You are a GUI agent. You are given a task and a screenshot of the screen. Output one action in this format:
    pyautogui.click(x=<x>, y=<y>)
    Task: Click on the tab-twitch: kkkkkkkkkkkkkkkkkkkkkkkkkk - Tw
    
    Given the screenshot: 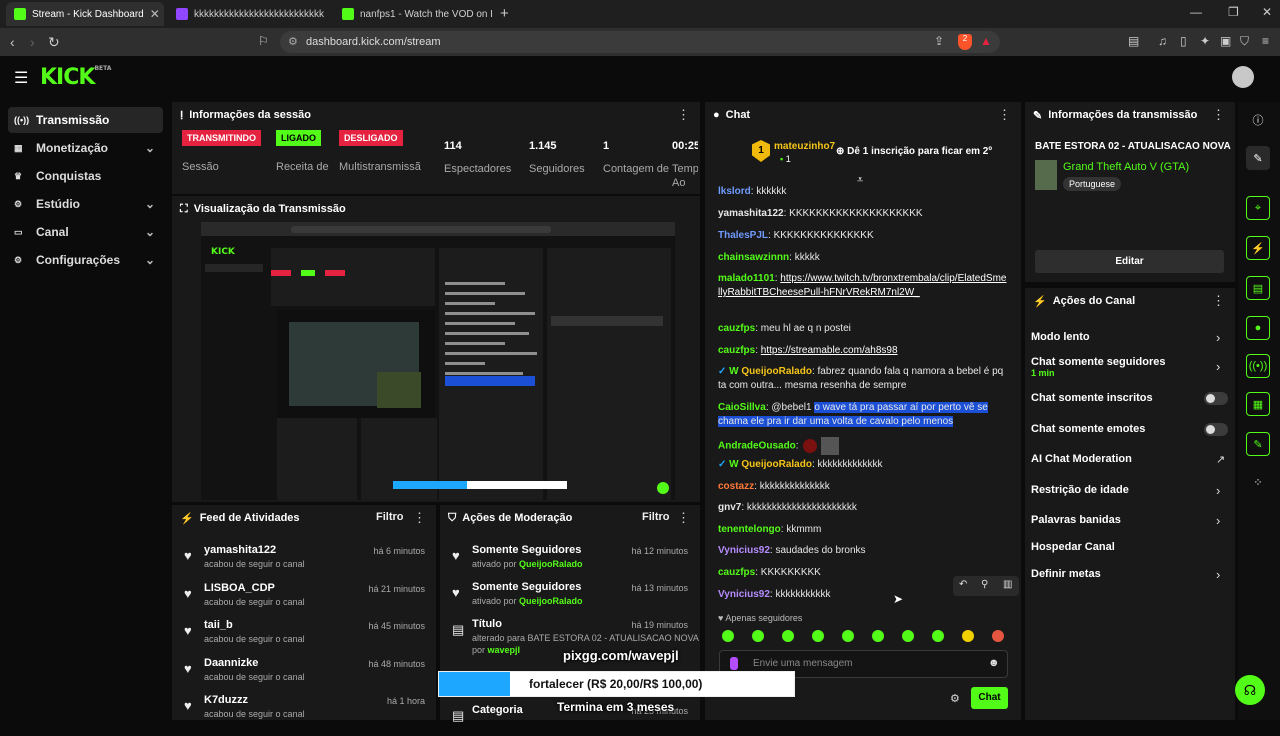 What is the action you would take?
    pyautogui.click(x=247, y=14)
    